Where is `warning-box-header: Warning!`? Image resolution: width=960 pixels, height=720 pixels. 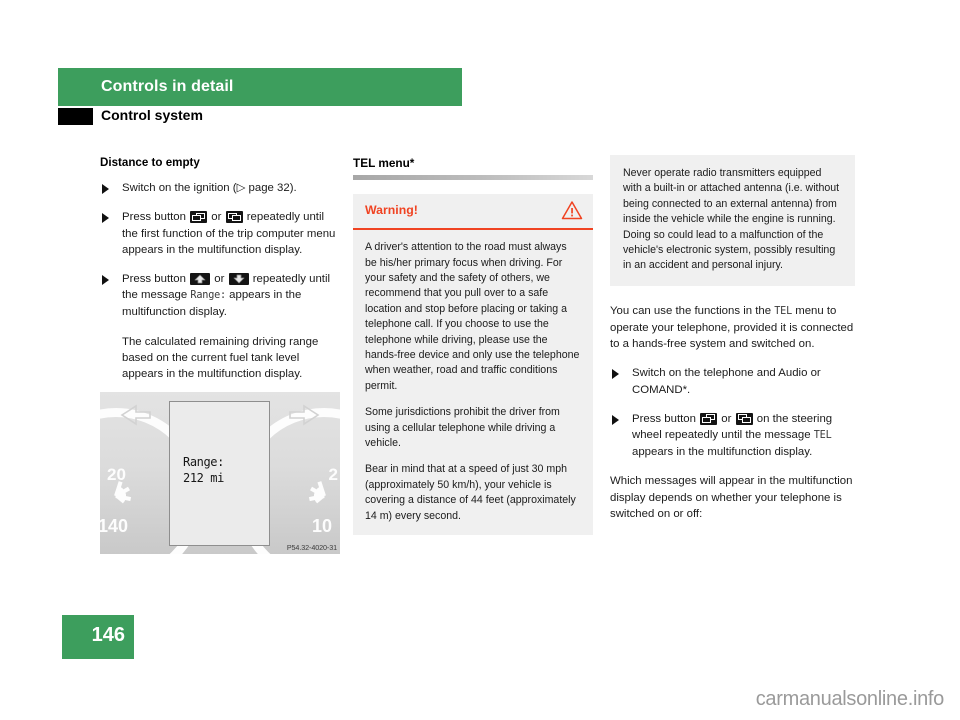
warning-box-header: Warning! is located at coordinates (473, 212).